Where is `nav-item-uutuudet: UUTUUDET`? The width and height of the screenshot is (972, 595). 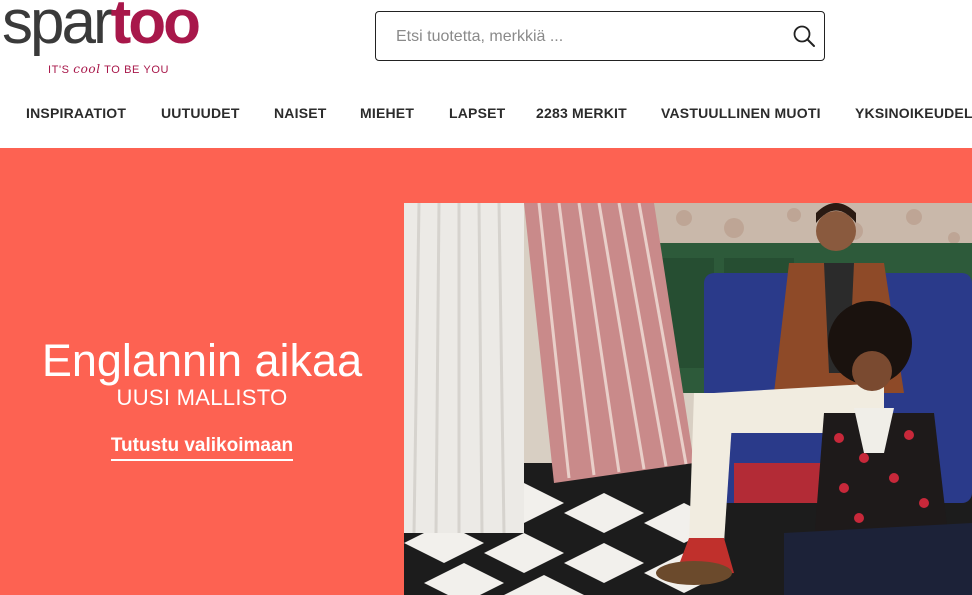 nav-item-uutuudet: UUTUUDET is located at coordinates (200, 113).